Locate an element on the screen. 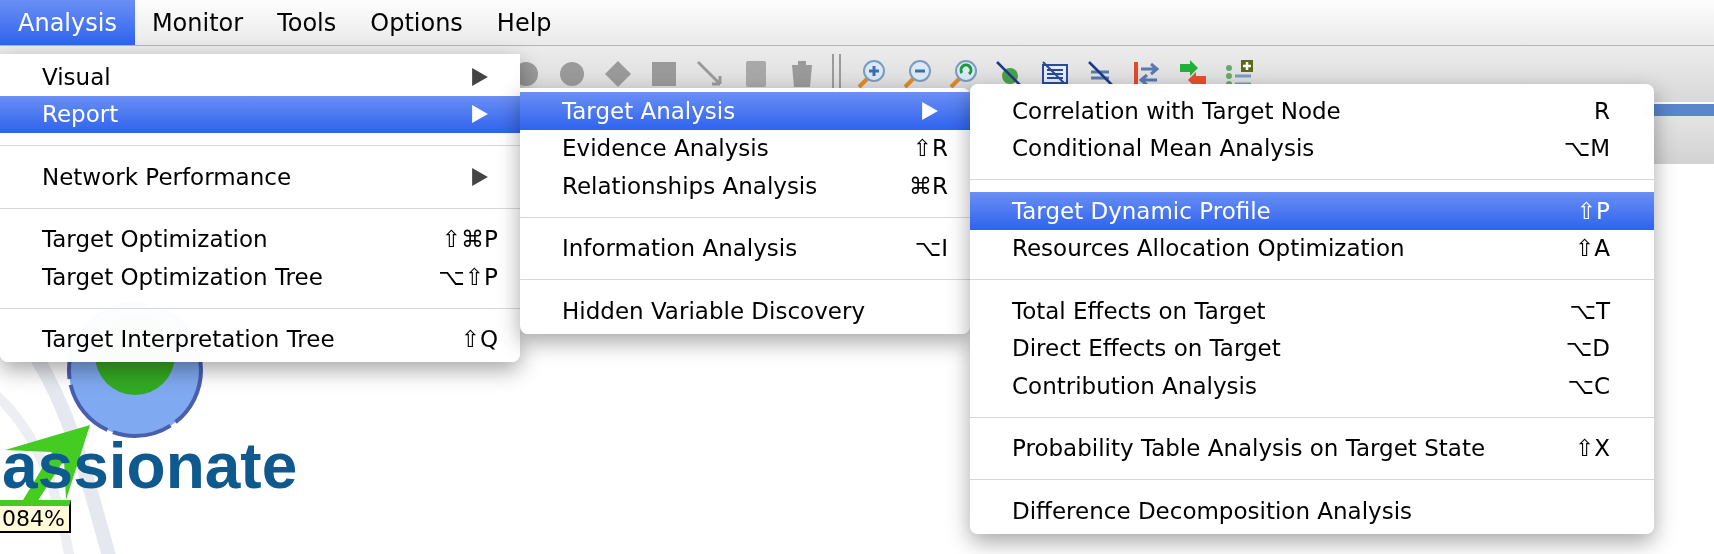  menu-item: Conditional Mean Analysis ⌥M is located at coordinates (1312, 148).